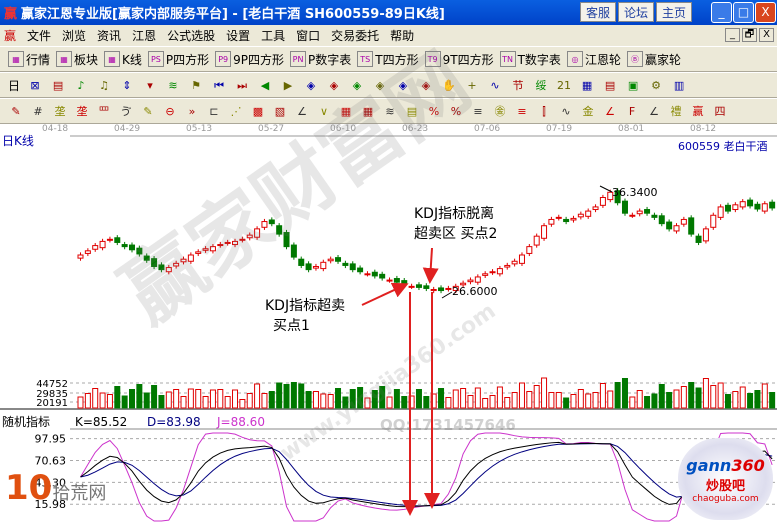  I want to click on high-price-pointer, so click(606, 189).